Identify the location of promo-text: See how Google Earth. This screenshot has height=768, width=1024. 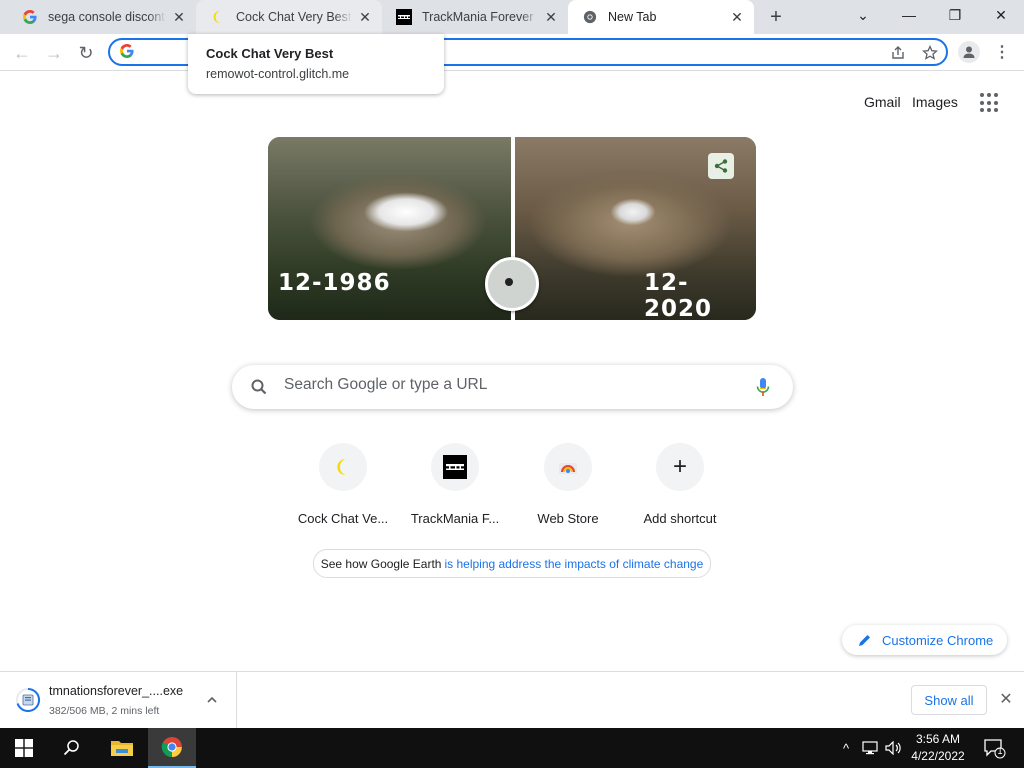
(381, 563).